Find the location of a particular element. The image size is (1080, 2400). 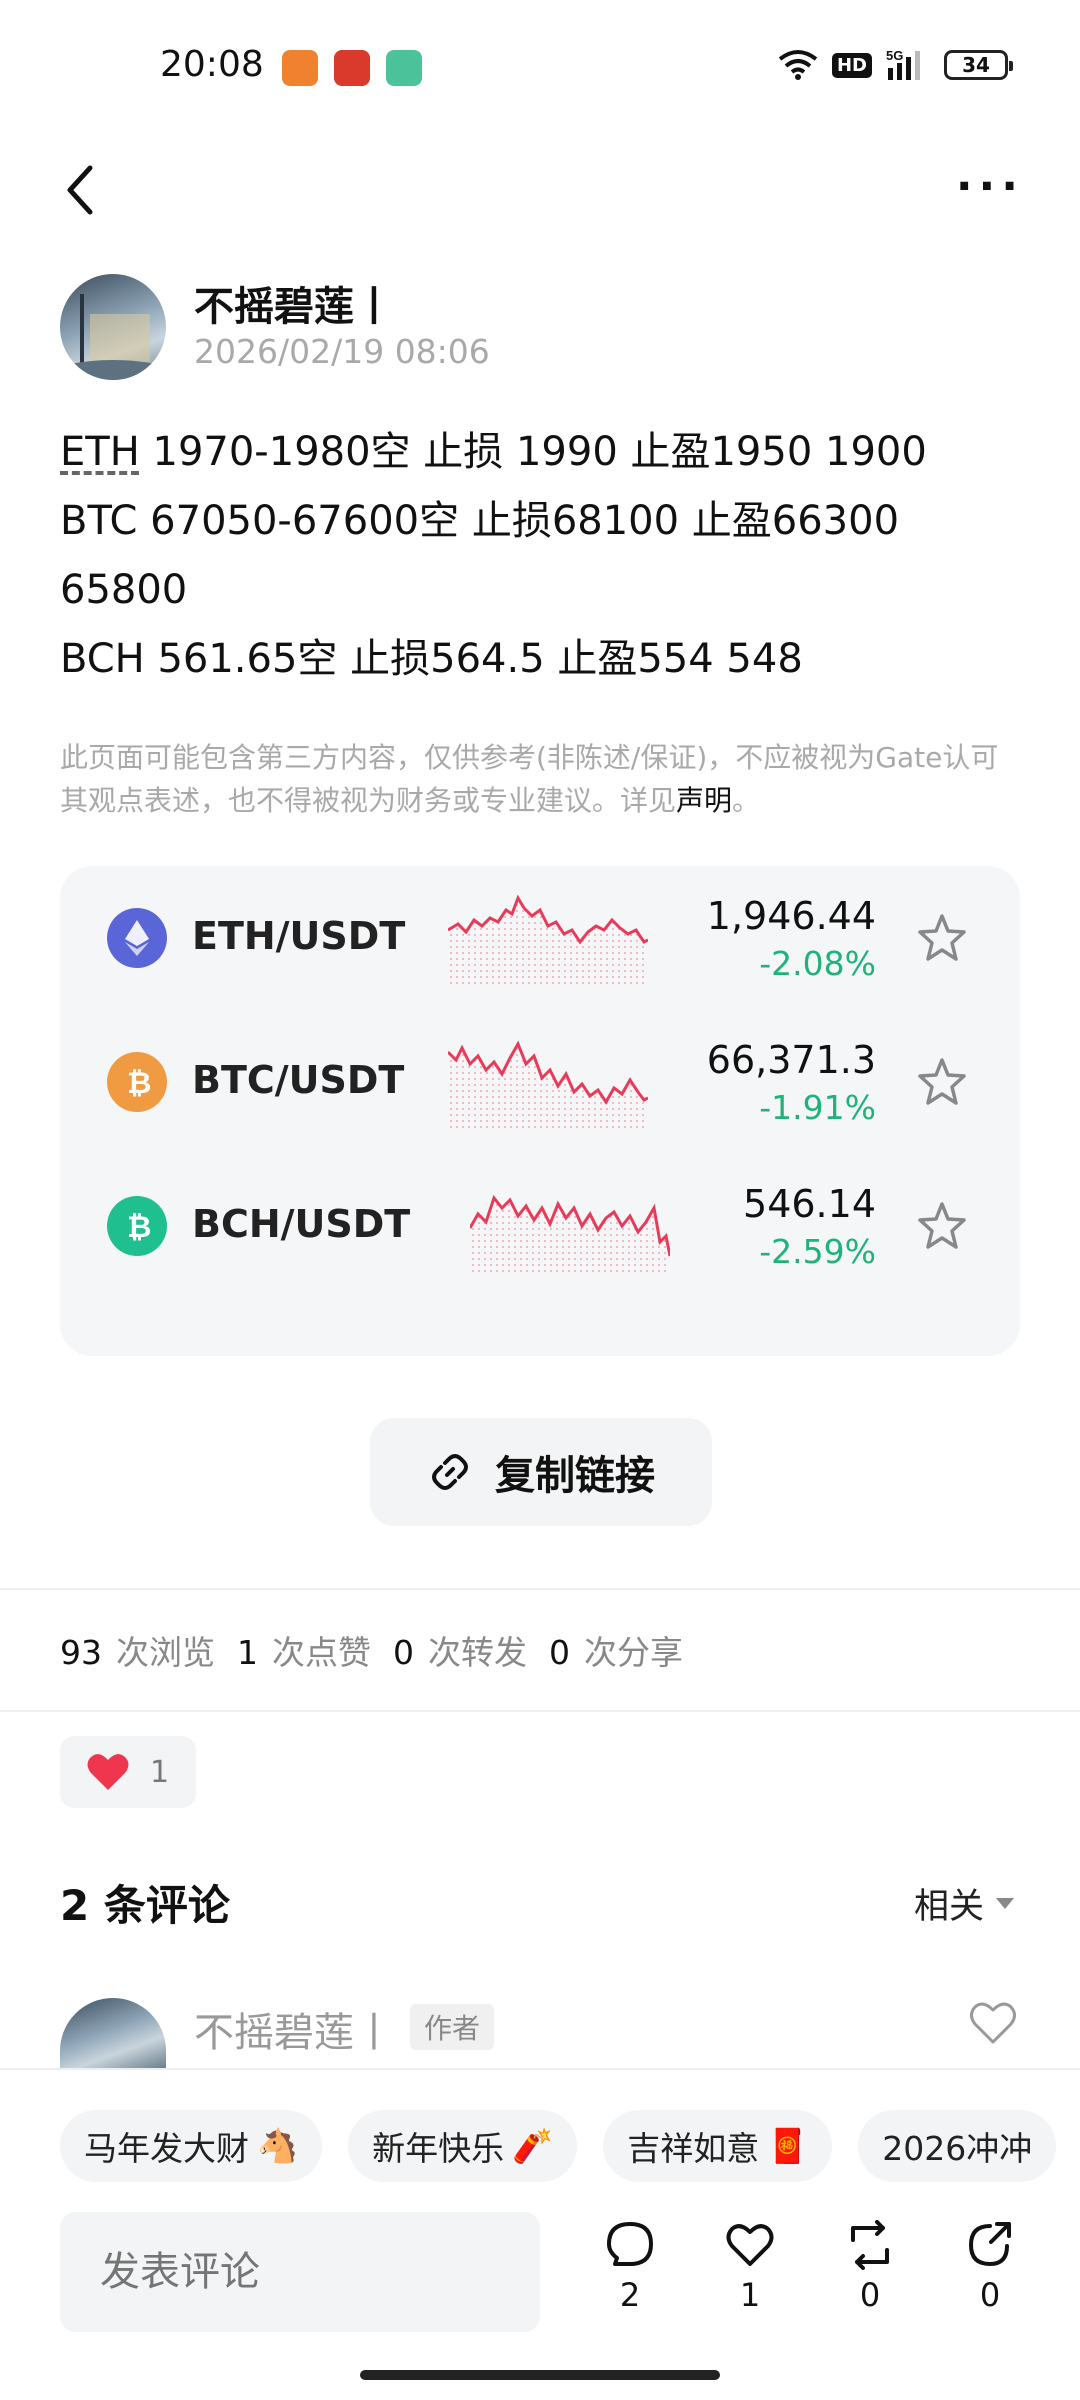

market-row-eth: ETH/USDT 1,946.44 -2.08% is located at coordinates (540, 938).